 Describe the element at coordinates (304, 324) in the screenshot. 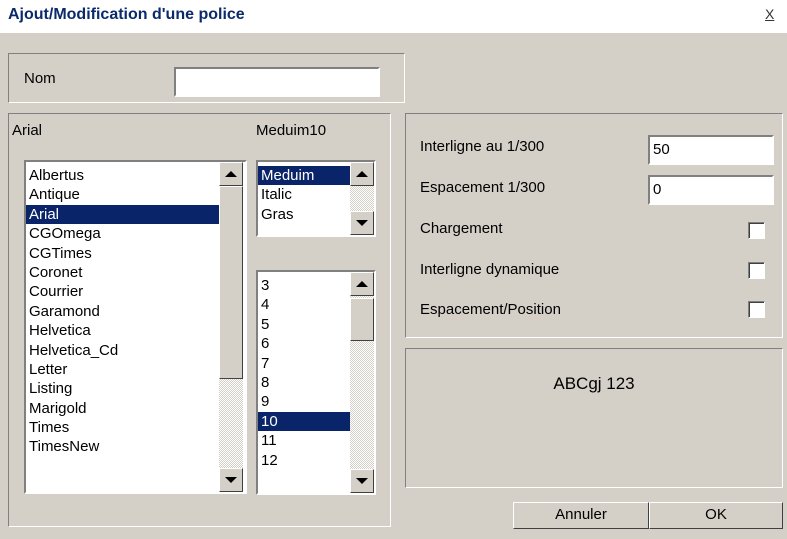

I see `list-item: 5` at that location.